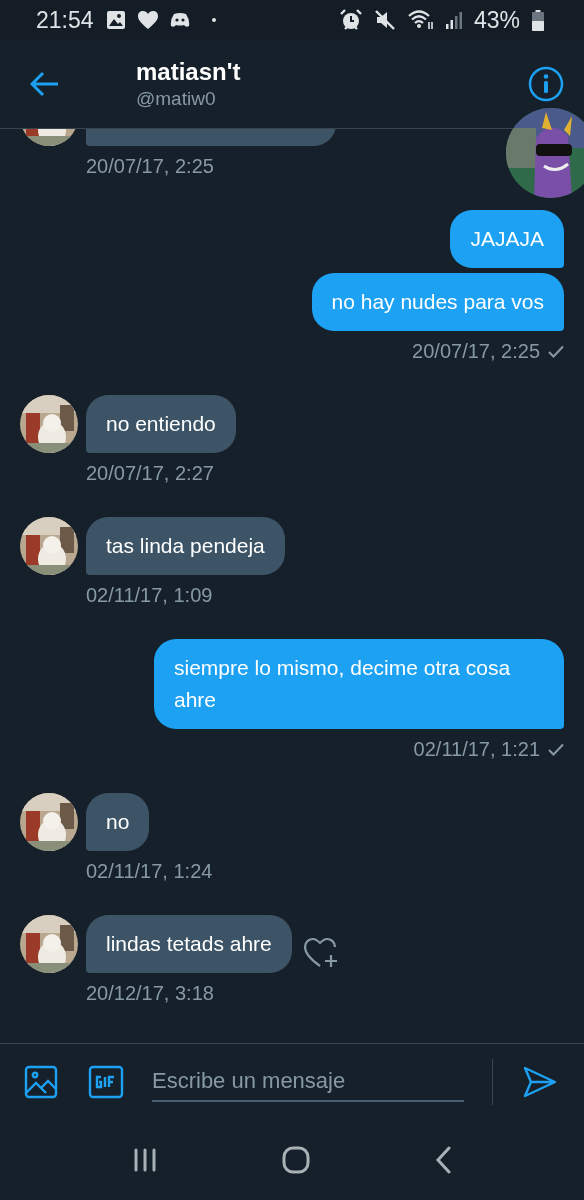 Image resolution: width=584 pixels, height=1200 pixels. Describe the element at coordinates (189, 72) in the screenshot. I see `contact-name: matiasn't` at that location.